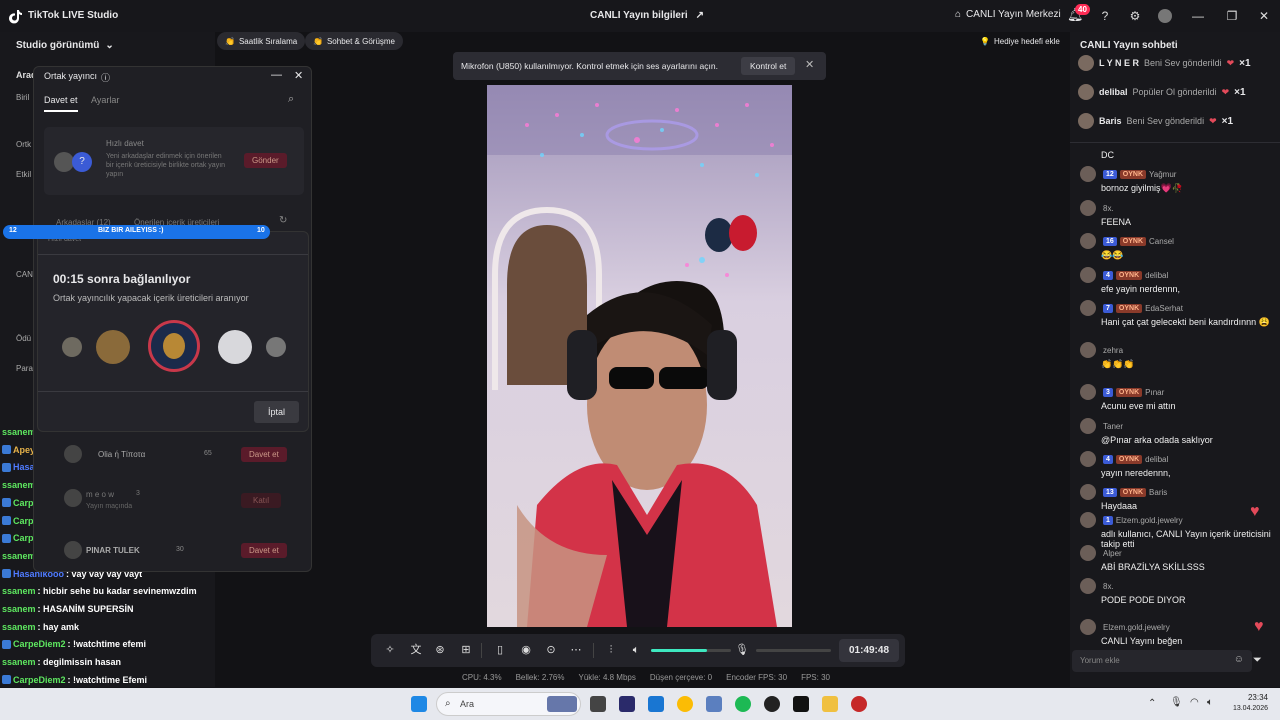 The width and height of the screenshot is (1280, 720). I want to click on chrome-icon, so click(685, 704).